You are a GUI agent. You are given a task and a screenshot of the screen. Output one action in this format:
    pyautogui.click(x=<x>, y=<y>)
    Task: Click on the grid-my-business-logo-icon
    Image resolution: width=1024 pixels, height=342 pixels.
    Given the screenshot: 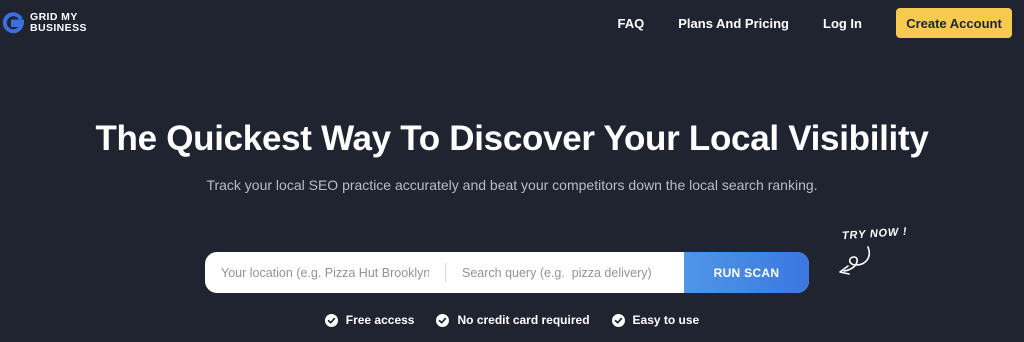 What is the action you would take?
    pyautogui.click(x=13, y=23)
    